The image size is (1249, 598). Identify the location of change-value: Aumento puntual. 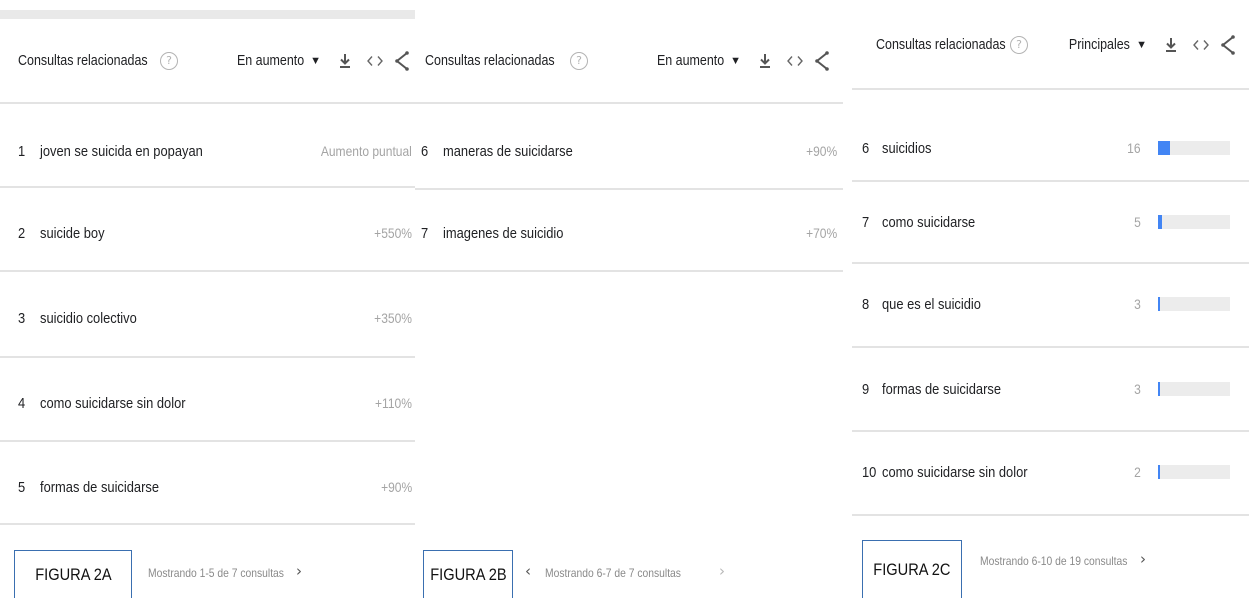
(366, 151).